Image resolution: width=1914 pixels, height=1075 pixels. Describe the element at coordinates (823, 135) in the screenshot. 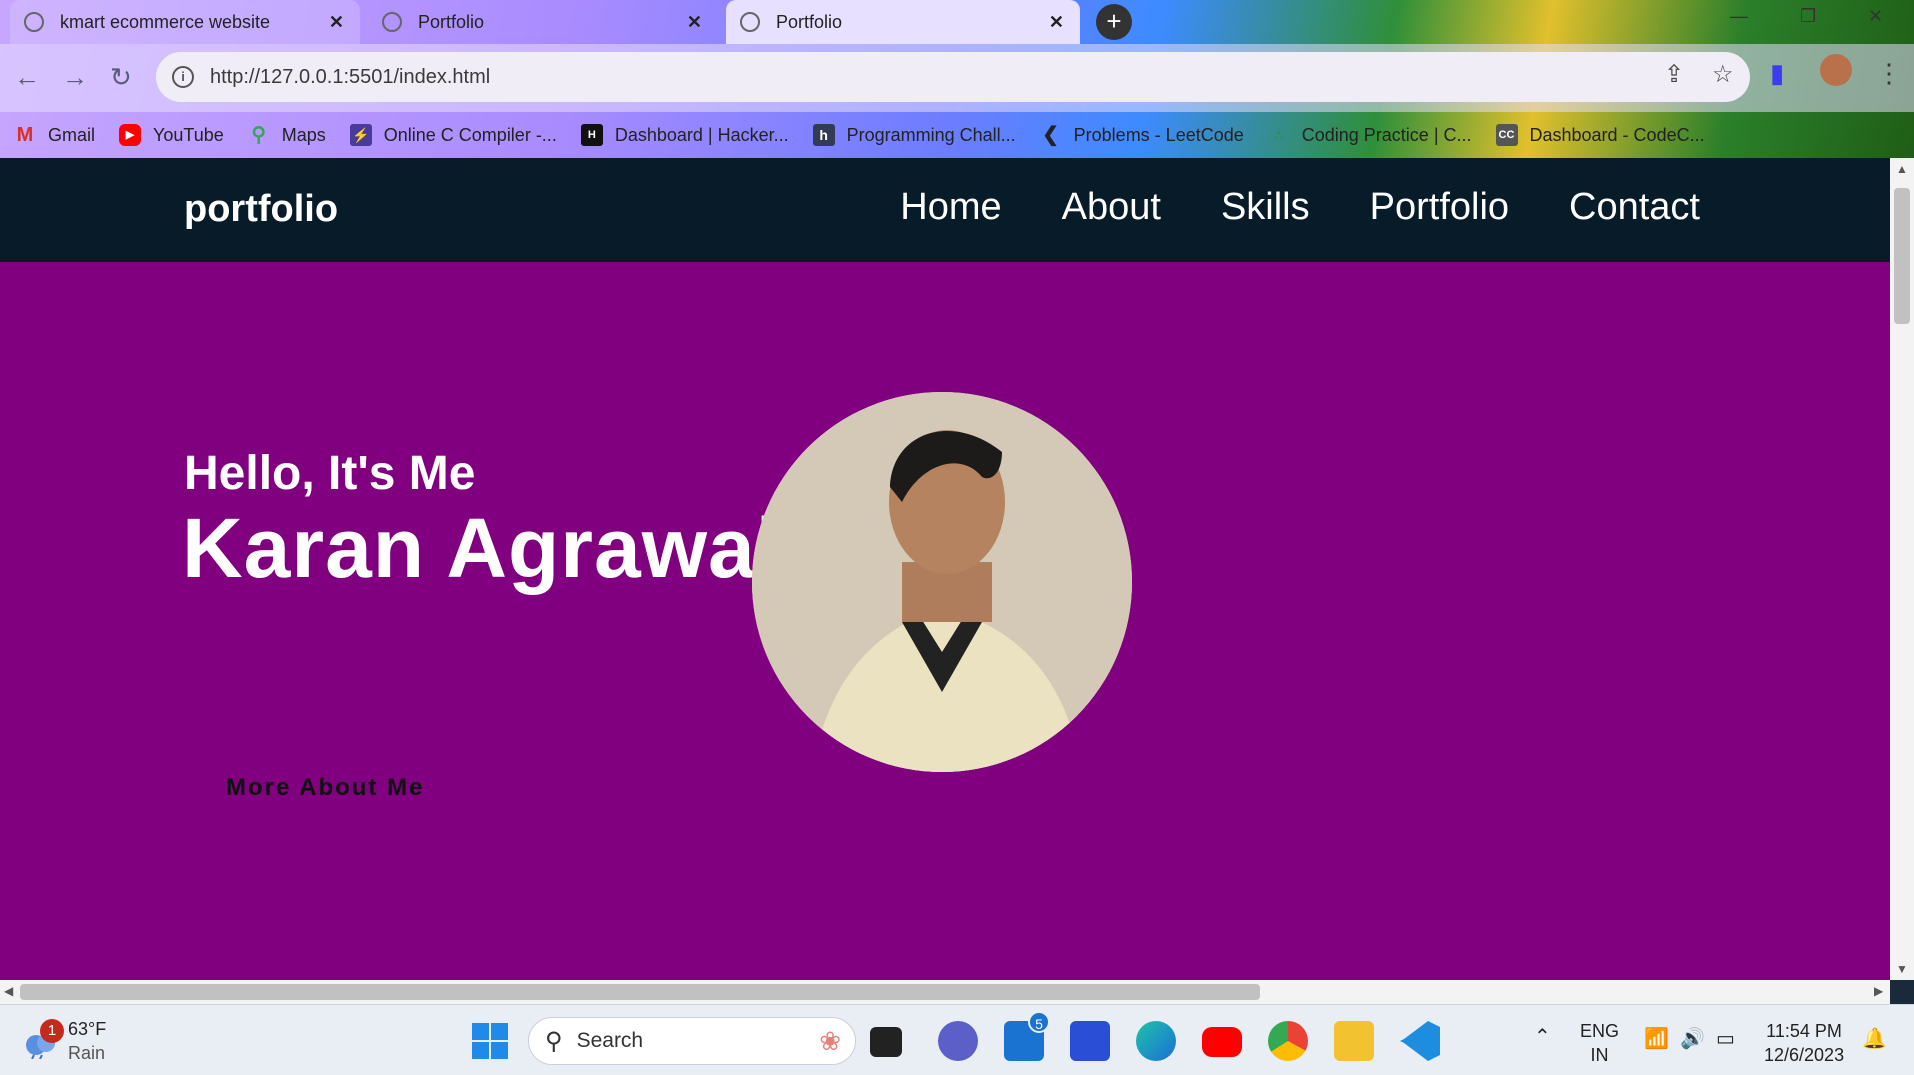

I see `hackerearth-icon: h` at that location.